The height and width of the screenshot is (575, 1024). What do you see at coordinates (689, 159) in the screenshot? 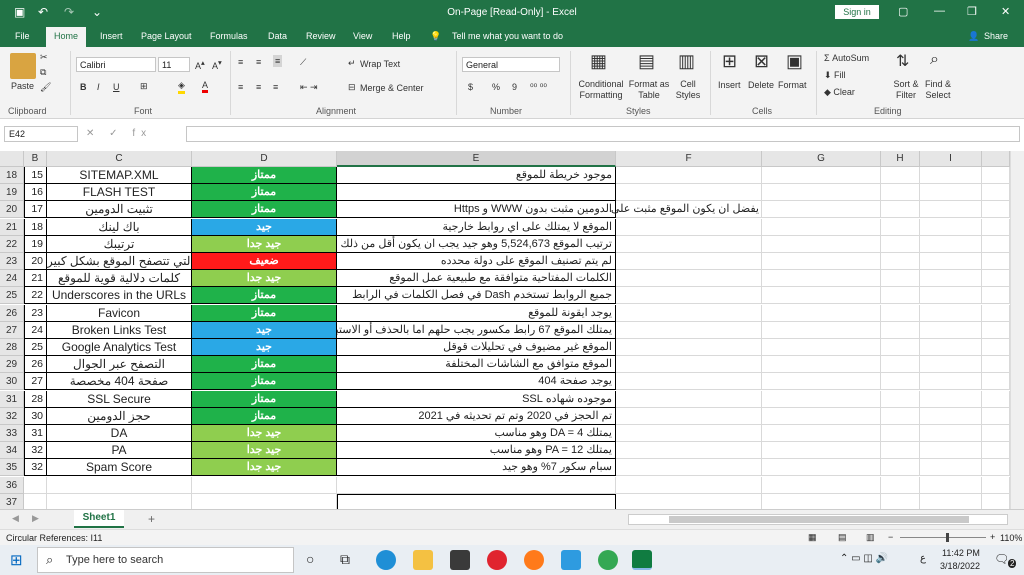
I see `column-header: F` at bounding box center [689, 159].